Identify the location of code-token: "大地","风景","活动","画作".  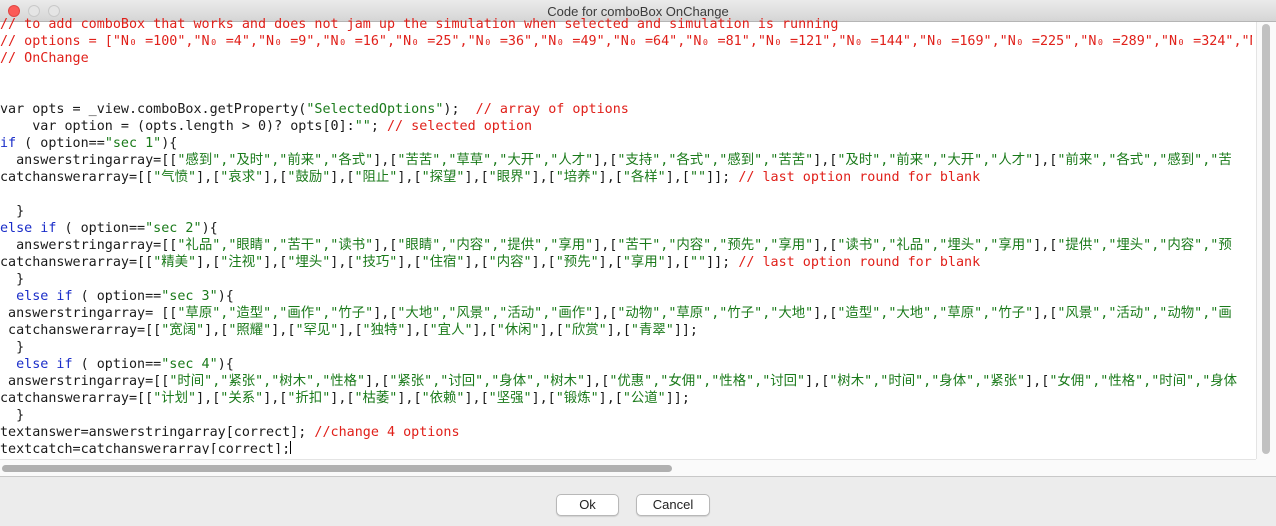
(495, 313).